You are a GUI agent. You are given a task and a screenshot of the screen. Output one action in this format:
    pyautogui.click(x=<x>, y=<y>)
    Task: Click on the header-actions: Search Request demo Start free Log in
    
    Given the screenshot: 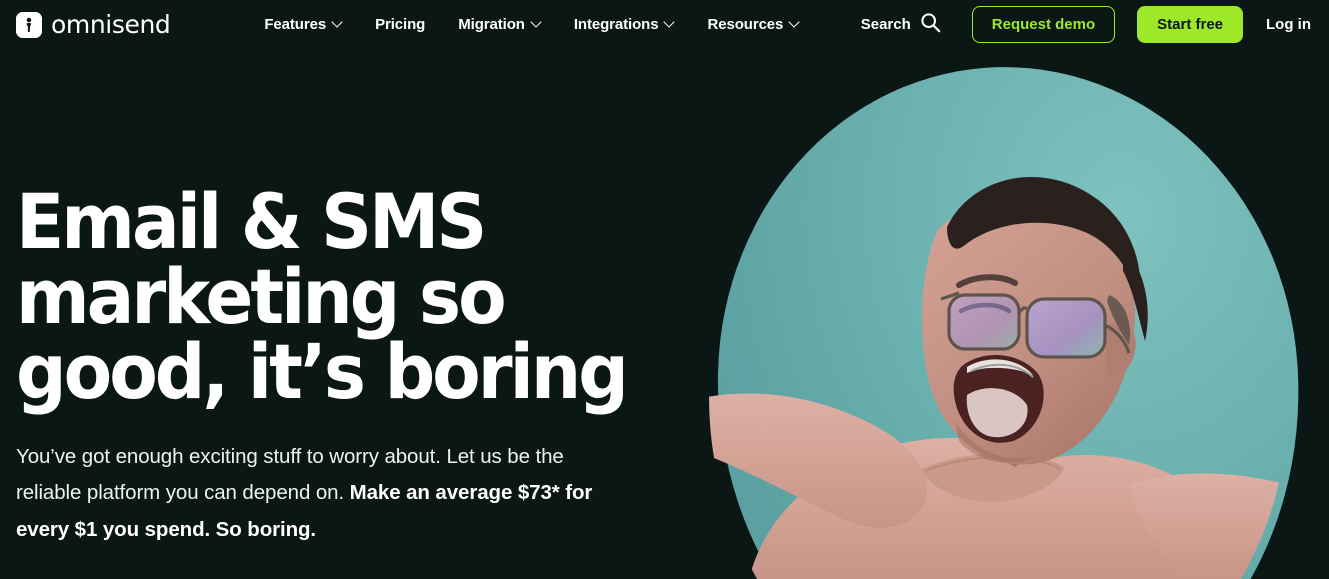 What is the action you would take?
    pyautogui.click(x=1086, y=24)
    